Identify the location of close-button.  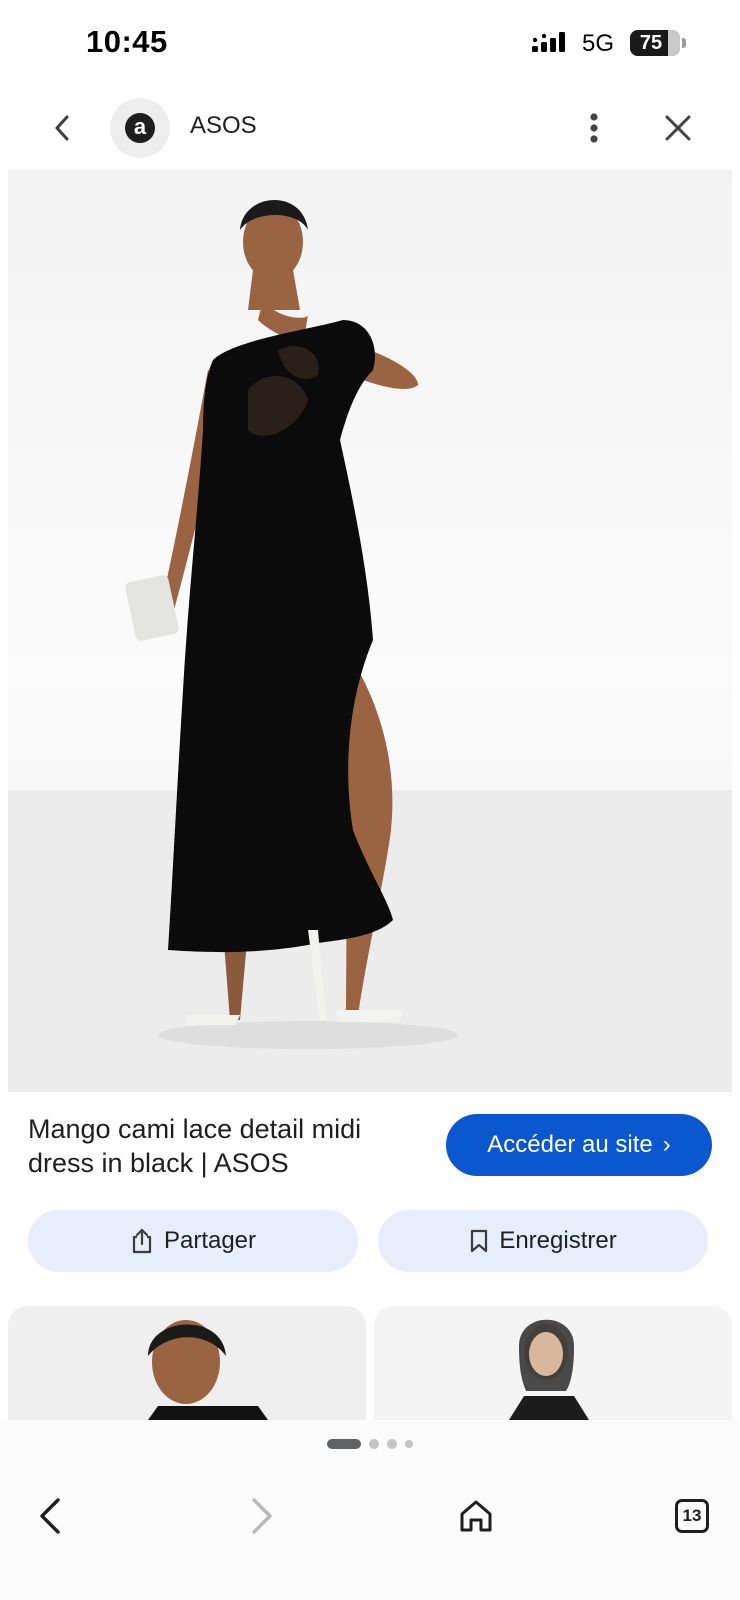
(678, 128).